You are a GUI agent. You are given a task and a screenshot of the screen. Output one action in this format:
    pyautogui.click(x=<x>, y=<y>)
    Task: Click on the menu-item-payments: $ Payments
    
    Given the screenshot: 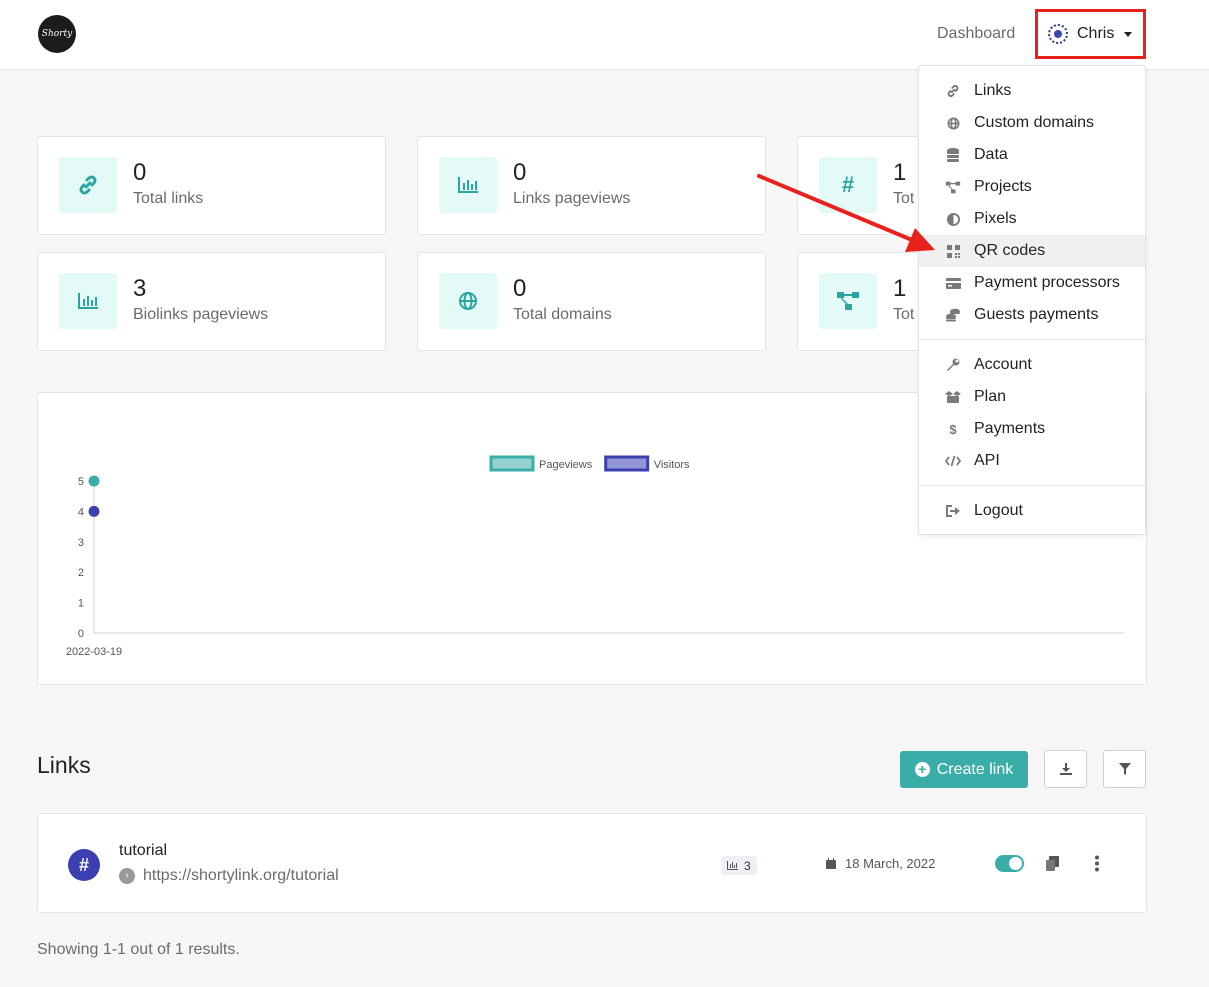 What is the action you would take?
    pyautogui.click(x=1032, y=429)
    